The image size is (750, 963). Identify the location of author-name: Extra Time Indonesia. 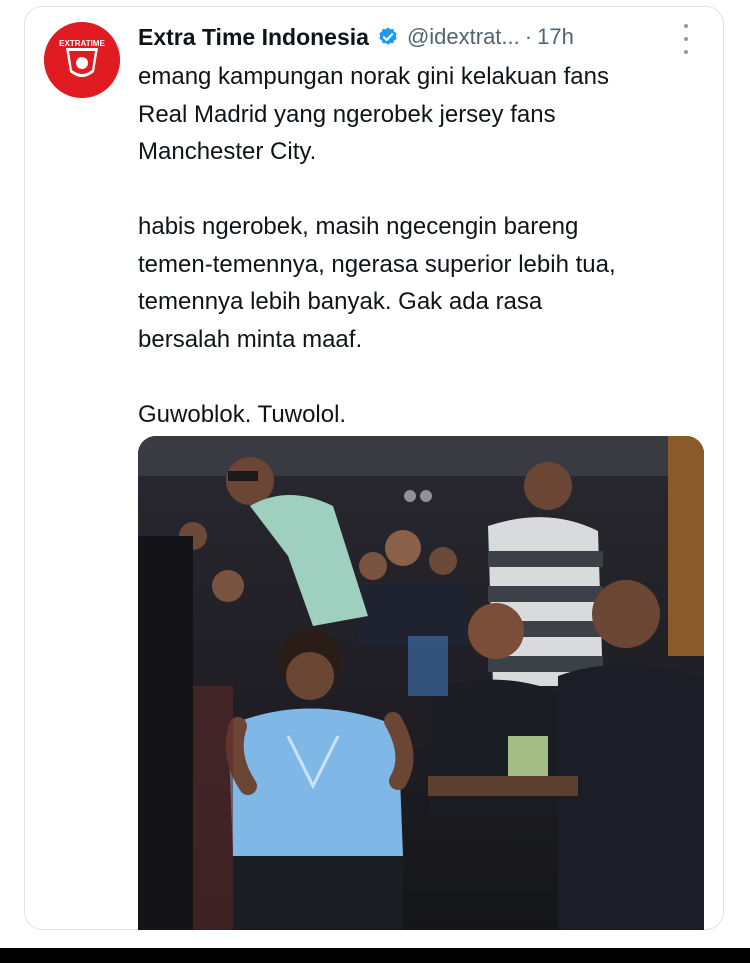
(253, 37).